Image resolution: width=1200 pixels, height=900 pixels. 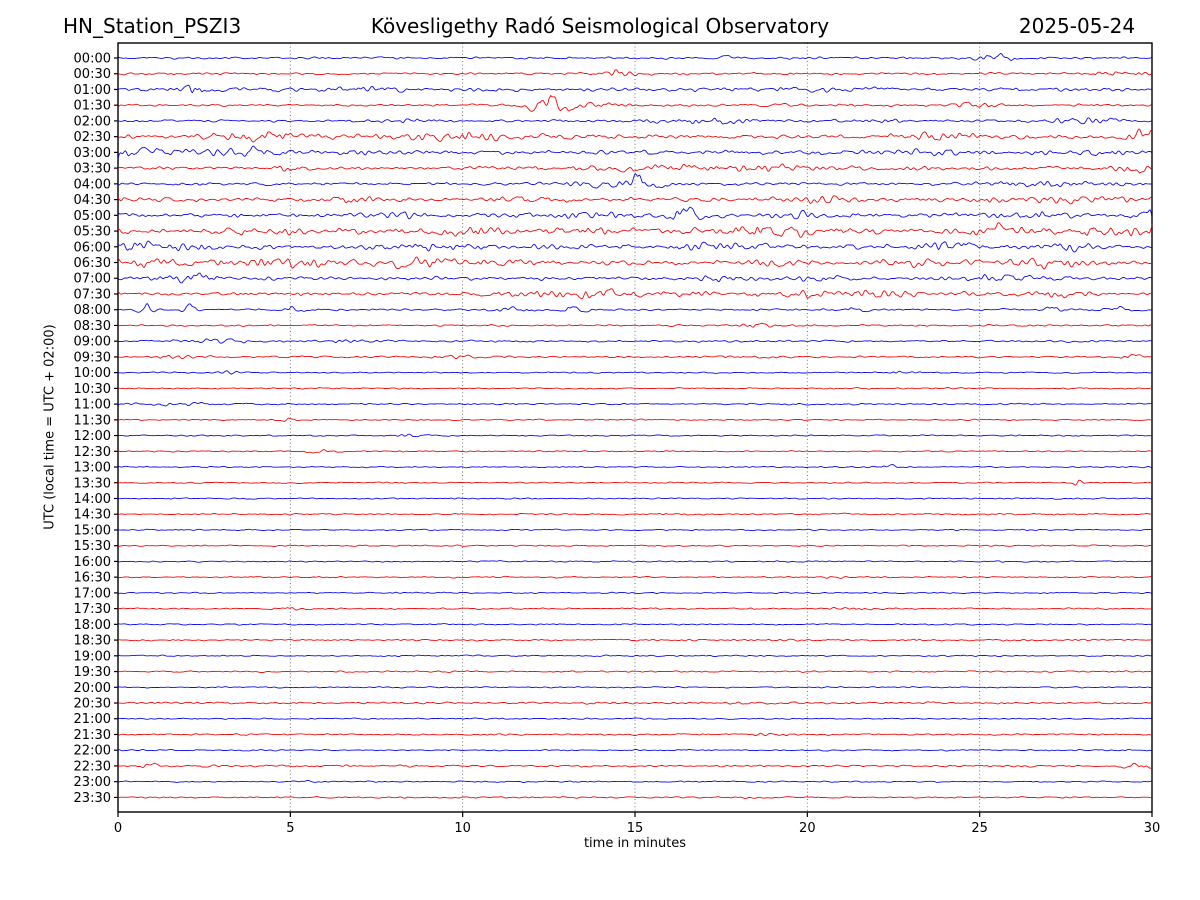 What do you see at coordinates (635, 168) in the screenshot?
I see `seismogram-trace-03:30` at bounding box center [635, 168].